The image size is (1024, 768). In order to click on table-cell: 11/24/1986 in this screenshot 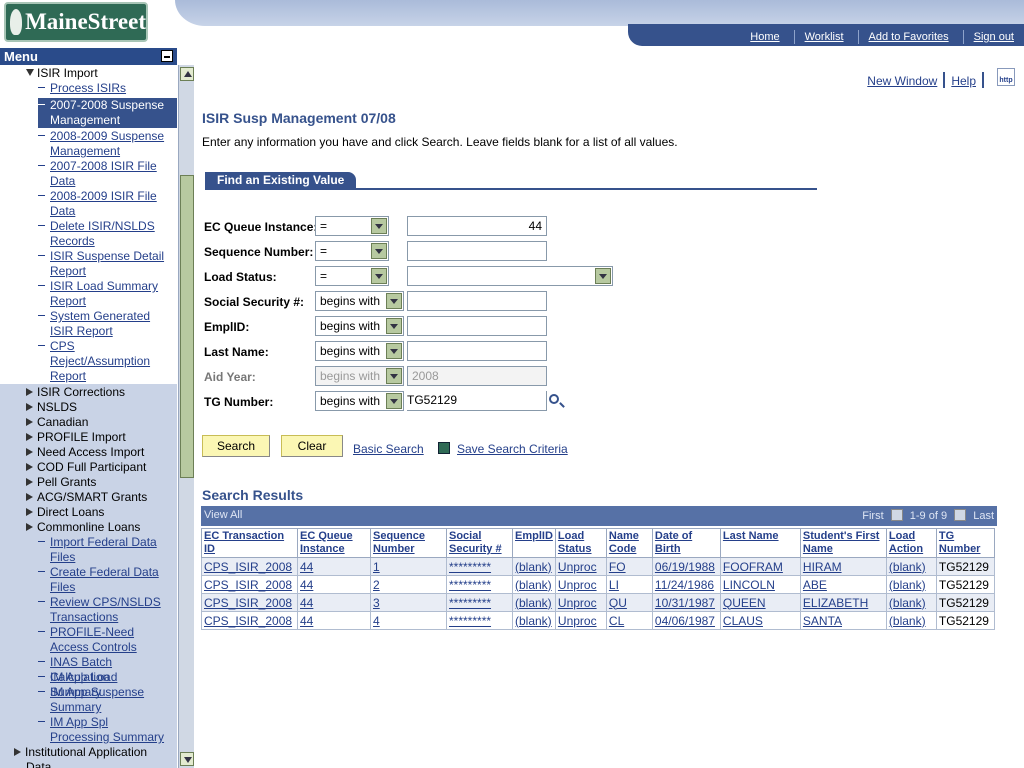, I will do `click(686, 584)`.